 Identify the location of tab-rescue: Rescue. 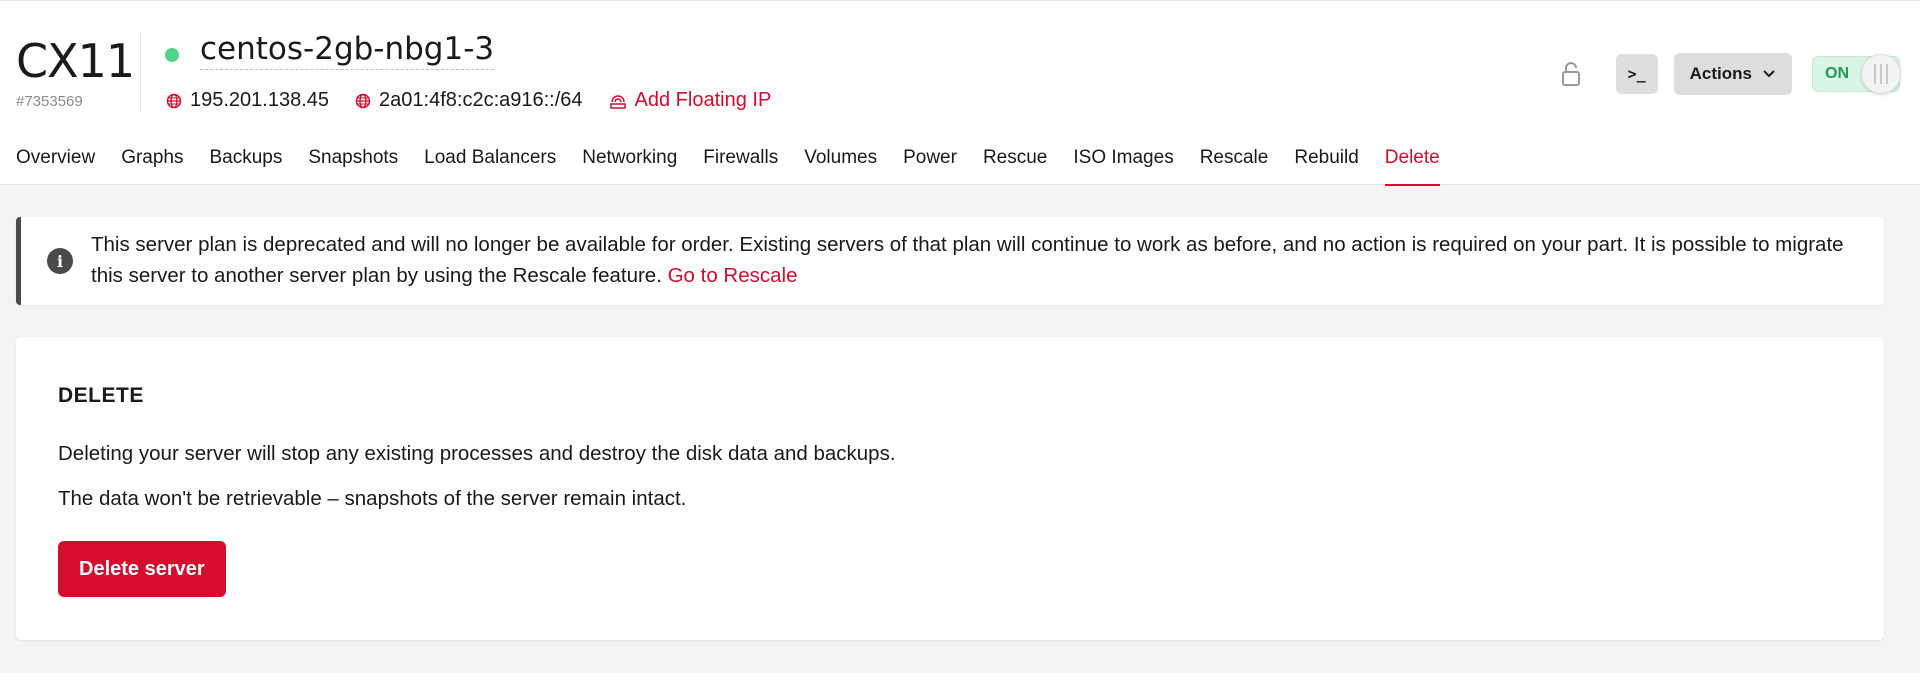
(1015, 165).